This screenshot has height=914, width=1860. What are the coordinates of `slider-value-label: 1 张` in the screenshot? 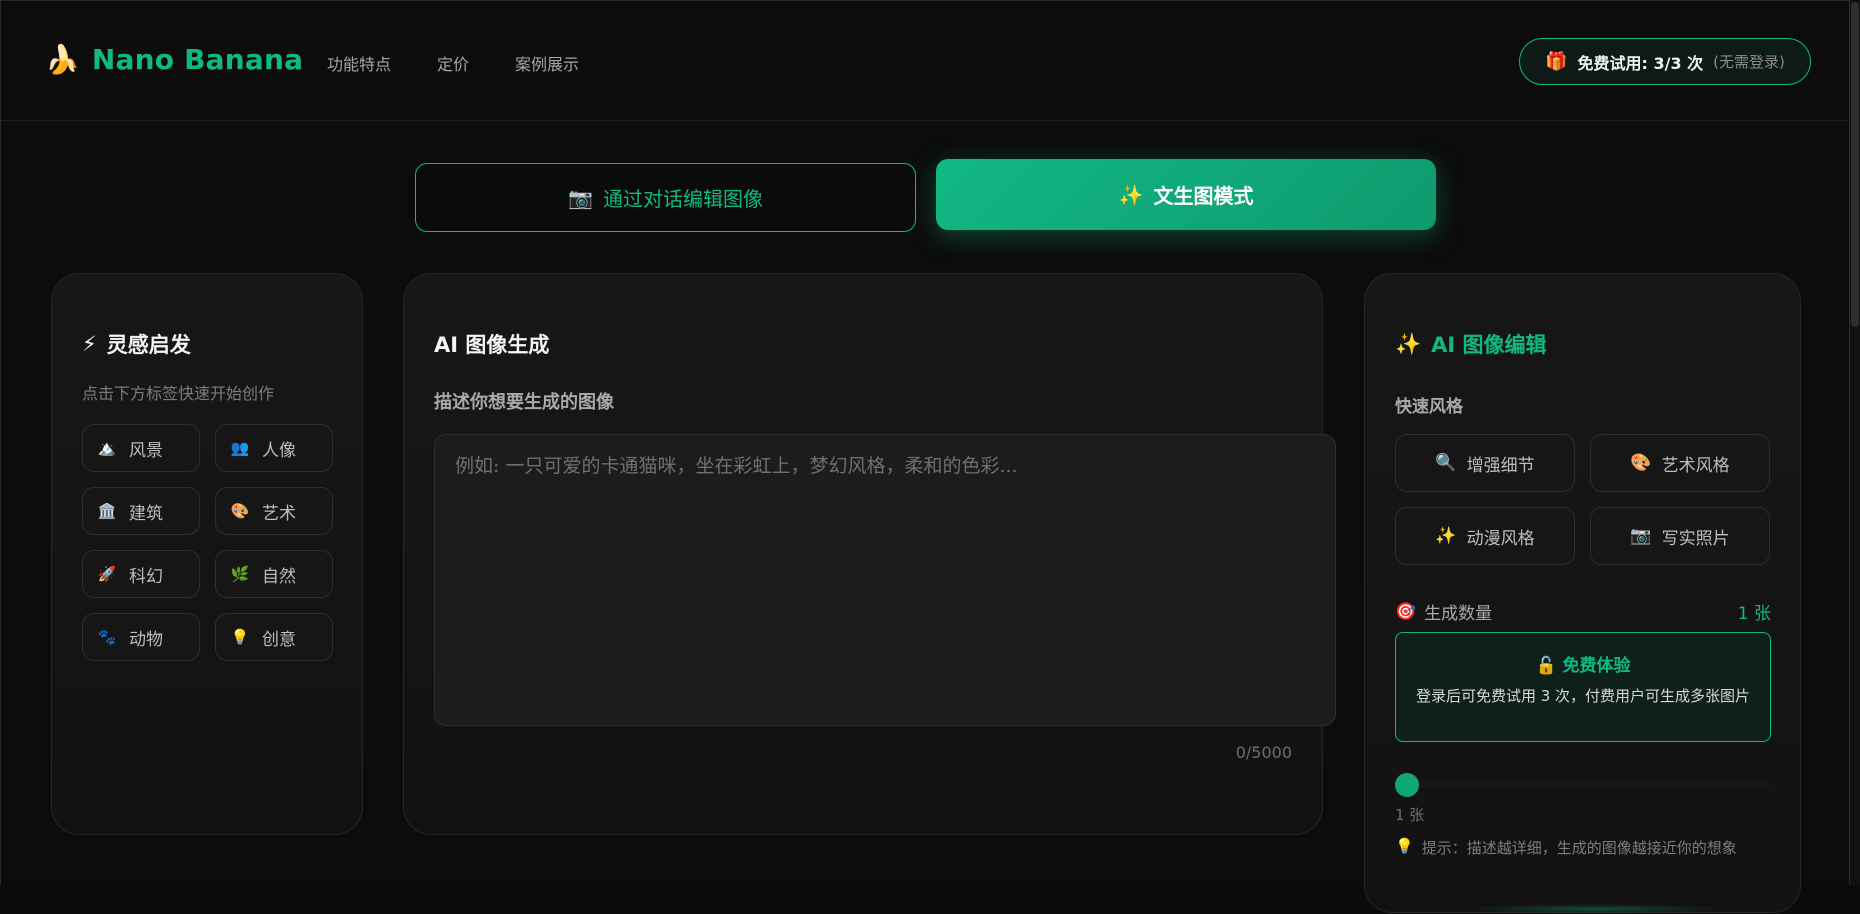 It's located at (1410, 815).